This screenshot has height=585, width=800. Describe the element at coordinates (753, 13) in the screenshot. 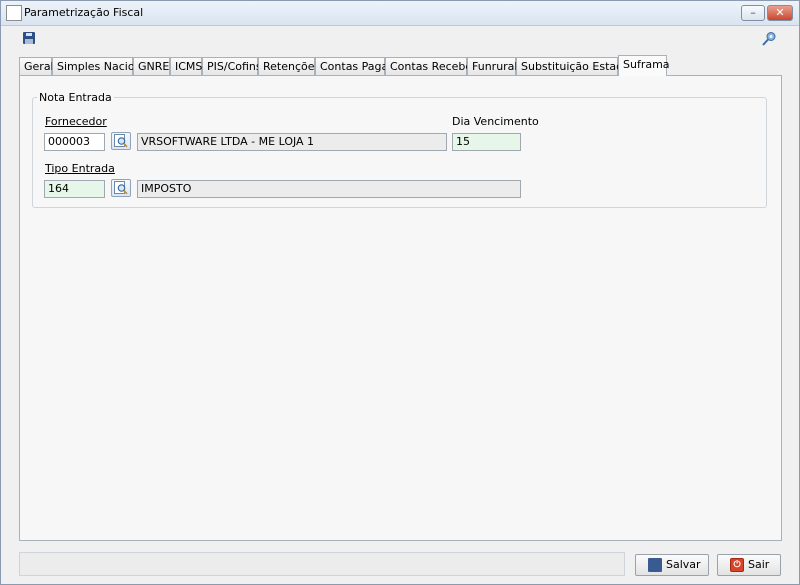

I see `minimize-button: –` at that location.